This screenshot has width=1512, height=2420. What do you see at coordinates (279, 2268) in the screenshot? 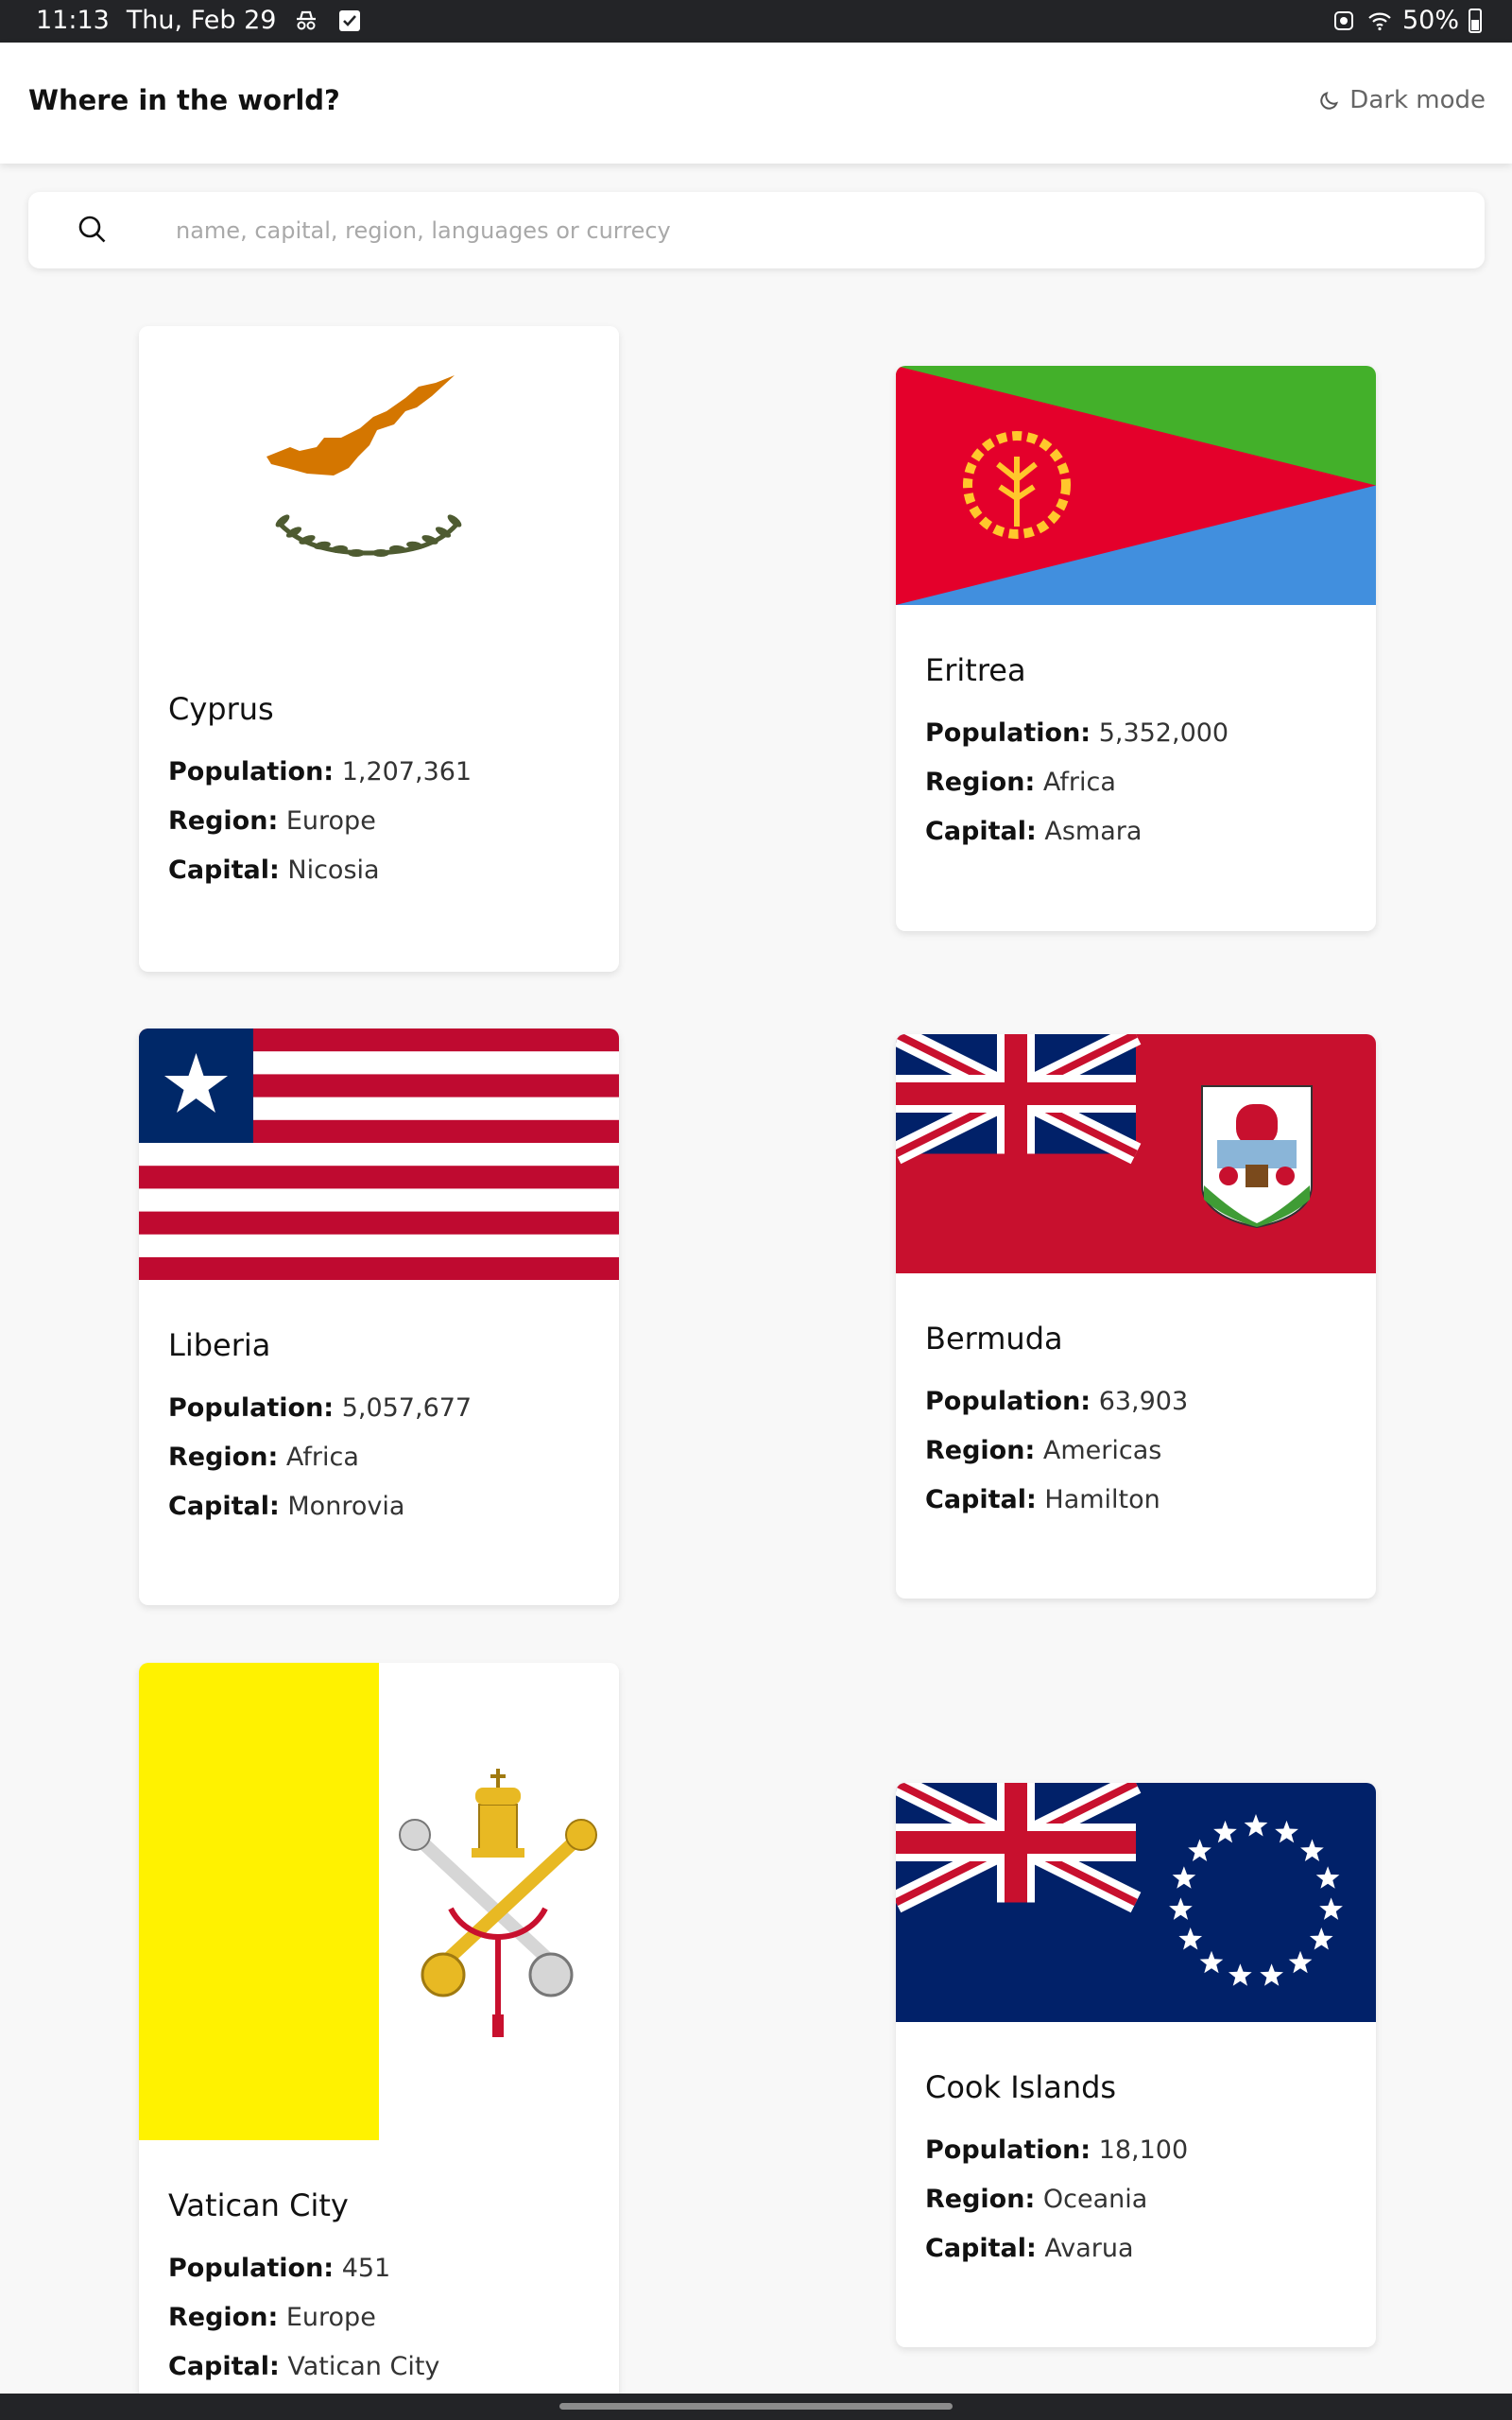
I see `population-row: Population: 451` at bounding box center [279, 2268].